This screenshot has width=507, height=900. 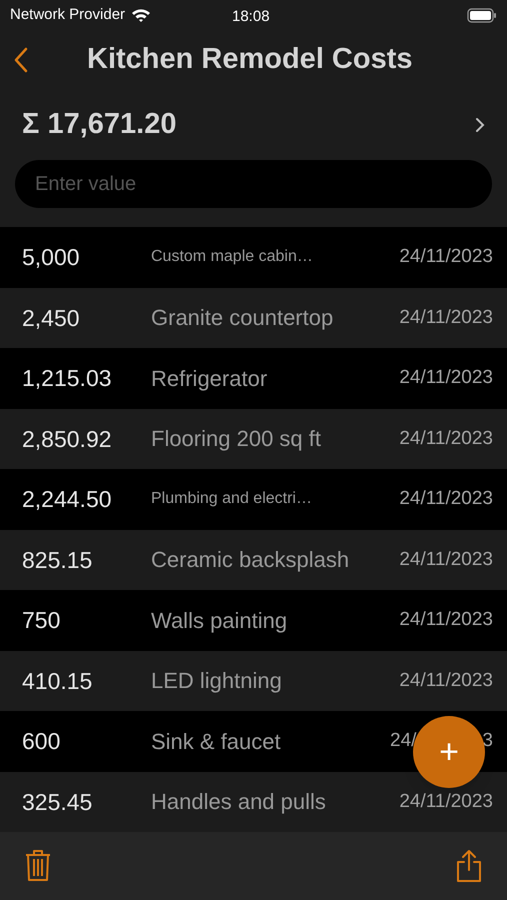 I want to click on chevron-right-icon, so click(x=480, y=125).